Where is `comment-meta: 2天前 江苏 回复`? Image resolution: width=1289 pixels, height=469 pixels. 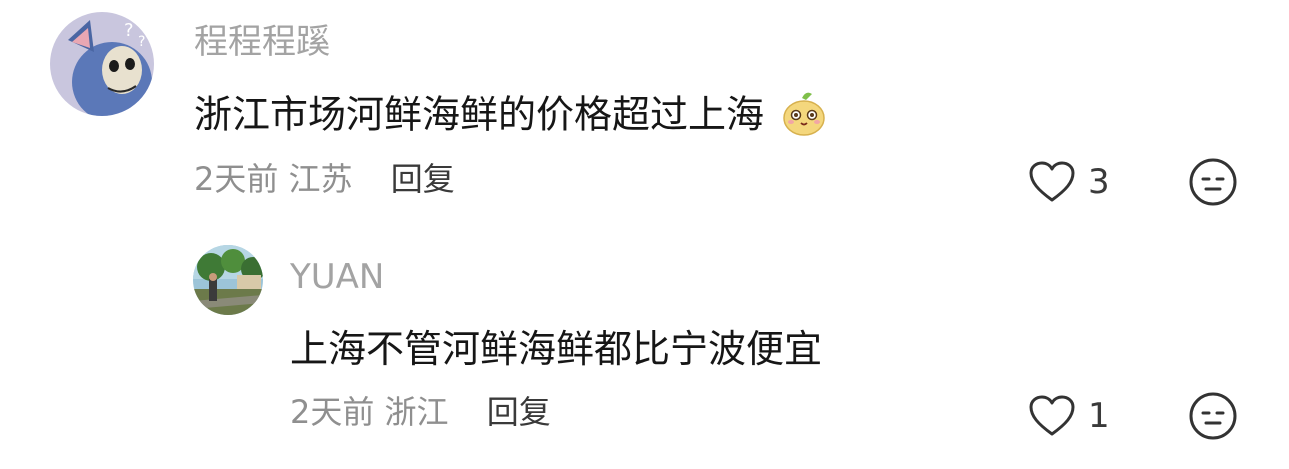
comment-meta: 2天前 江苏 回复 is located at coordinates (324, 179).